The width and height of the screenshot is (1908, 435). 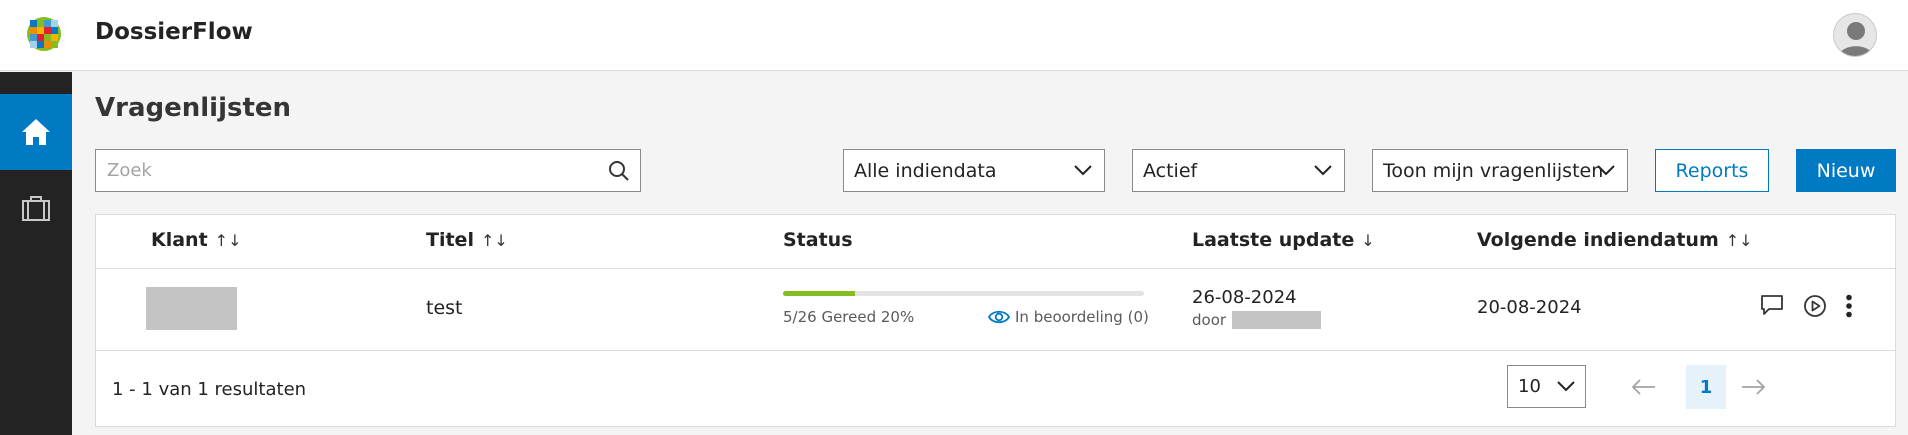 I want to click on page-number-current: 1, so click(x=1706, y=387).